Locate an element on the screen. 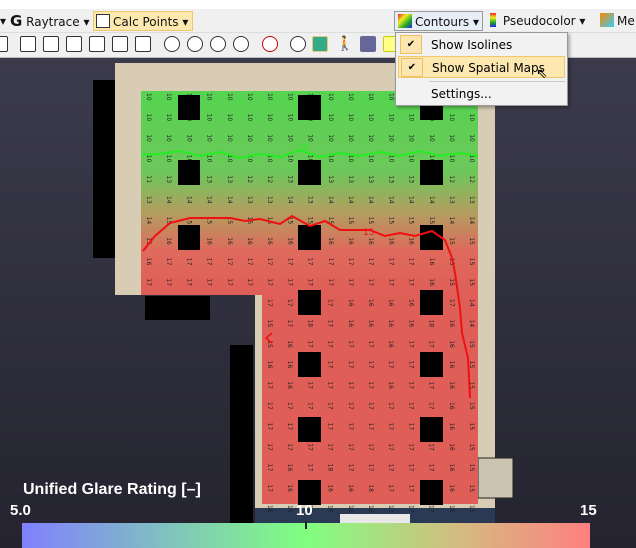  raytrace-button: G Raytrace ▾ is located at coordinates (50, 21).